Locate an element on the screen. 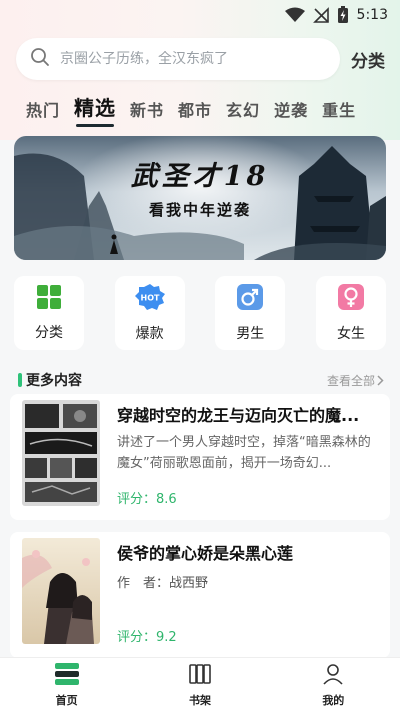 The image size is (400, 711). nav-label: 首页 is located at coordinates (66, 700).